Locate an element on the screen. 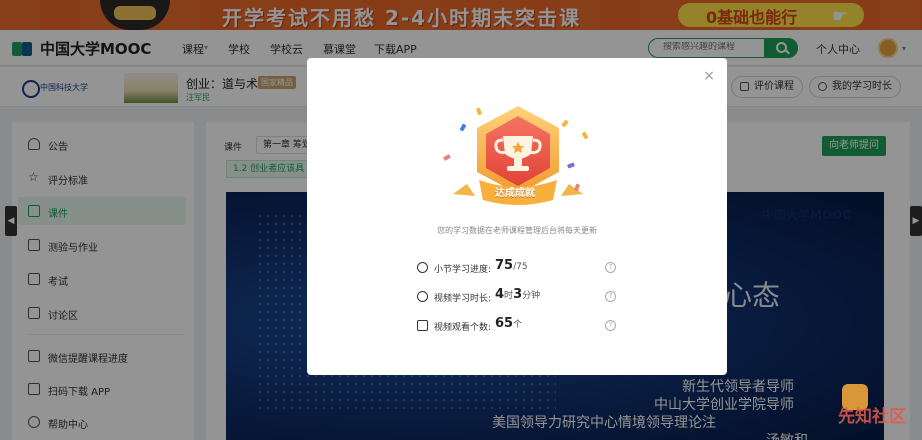  community-watermark: 先知社区 is located at coordinates (880, 411).